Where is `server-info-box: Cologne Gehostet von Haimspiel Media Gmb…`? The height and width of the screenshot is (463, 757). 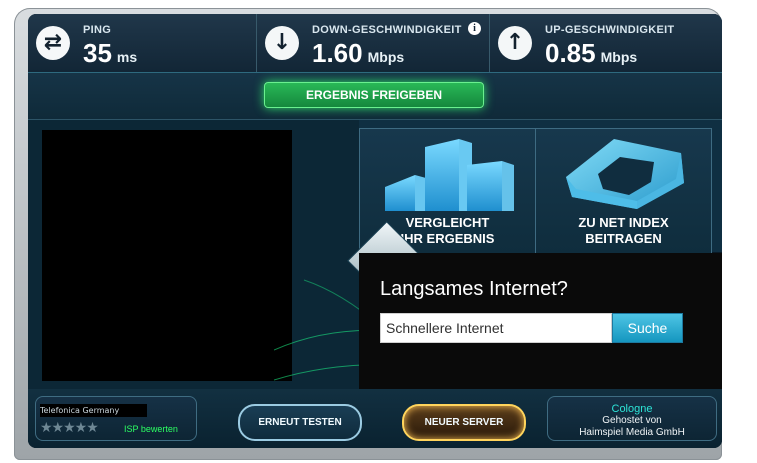
server-info-box: Cologne Gehostet von Haimspiel Media Gmb… is located at coordinates (632, 418).